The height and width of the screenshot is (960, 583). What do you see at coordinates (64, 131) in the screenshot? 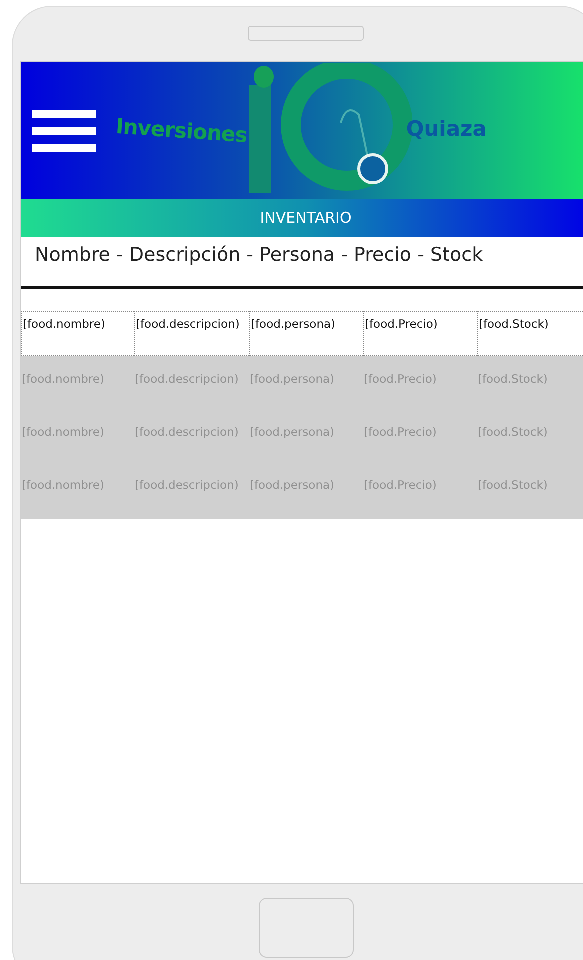
I see `menu-icon` at bounding box center [64, 131].